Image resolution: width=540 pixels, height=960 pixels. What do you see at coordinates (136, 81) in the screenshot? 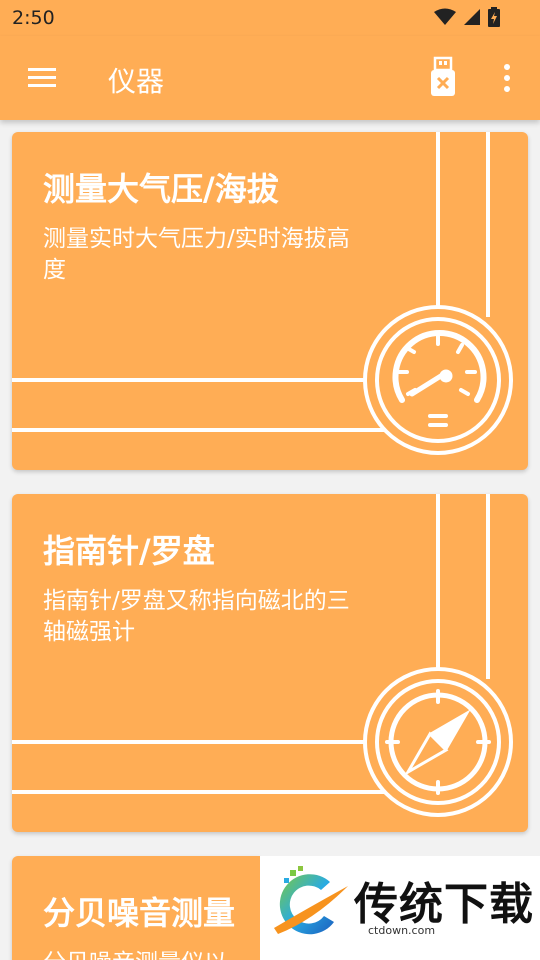
I see `page-title: 仪器` at bounding box center [136, 81].